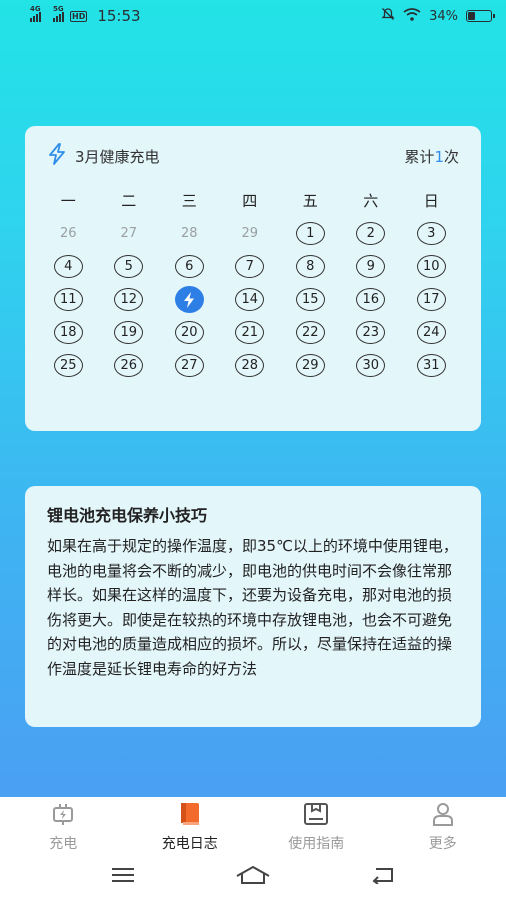 This screenshot has height=900, width=506. Describe the element at coordinates (189, 843) in the screenshot. I see `tab-charge-log-label: 充电日志` at that location.